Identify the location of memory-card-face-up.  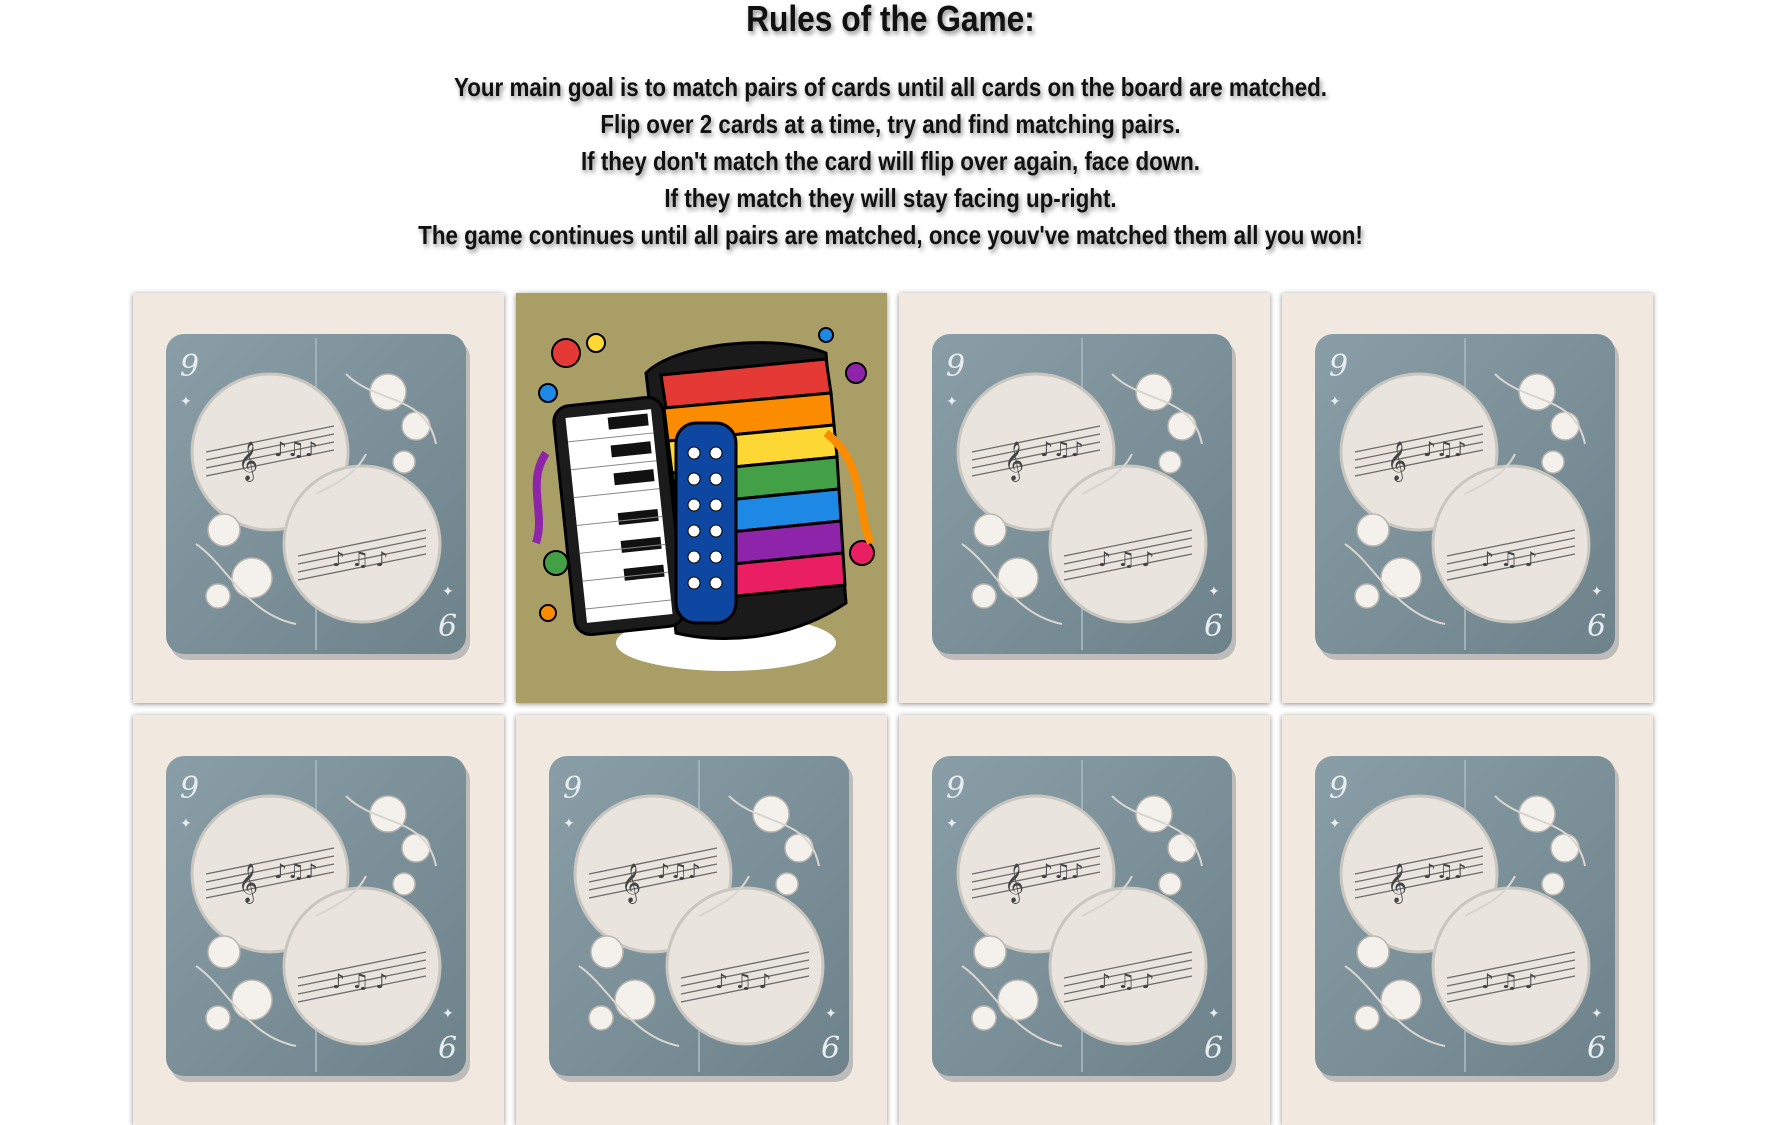
(701, 498).